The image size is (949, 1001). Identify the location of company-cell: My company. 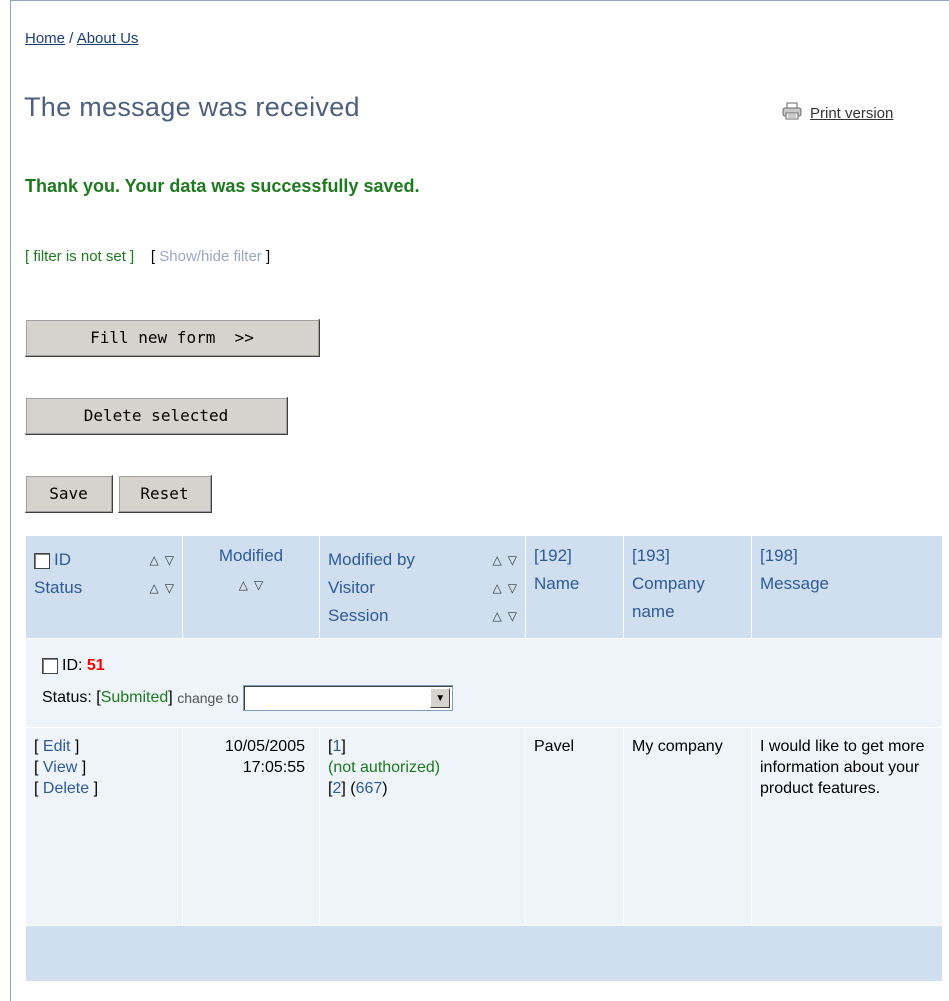
(687, 826).